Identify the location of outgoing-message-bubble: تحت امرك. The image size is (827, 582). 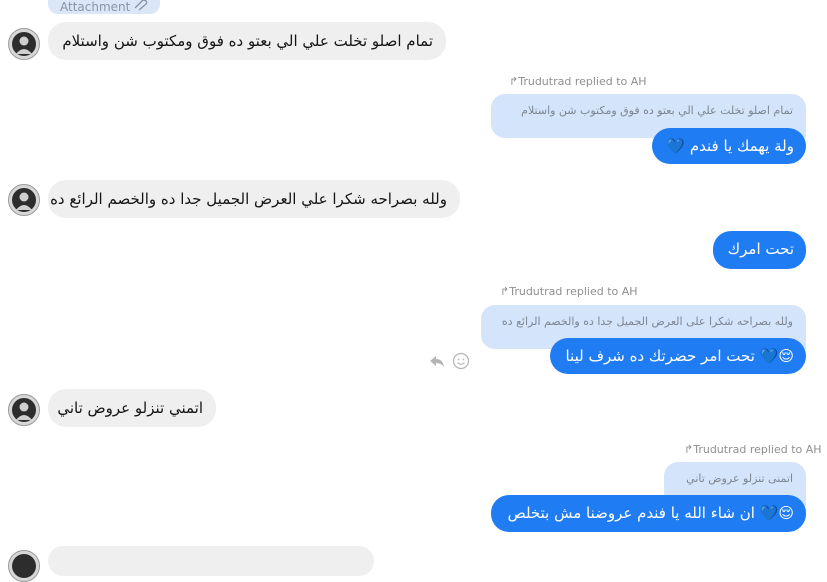
(759, 250).